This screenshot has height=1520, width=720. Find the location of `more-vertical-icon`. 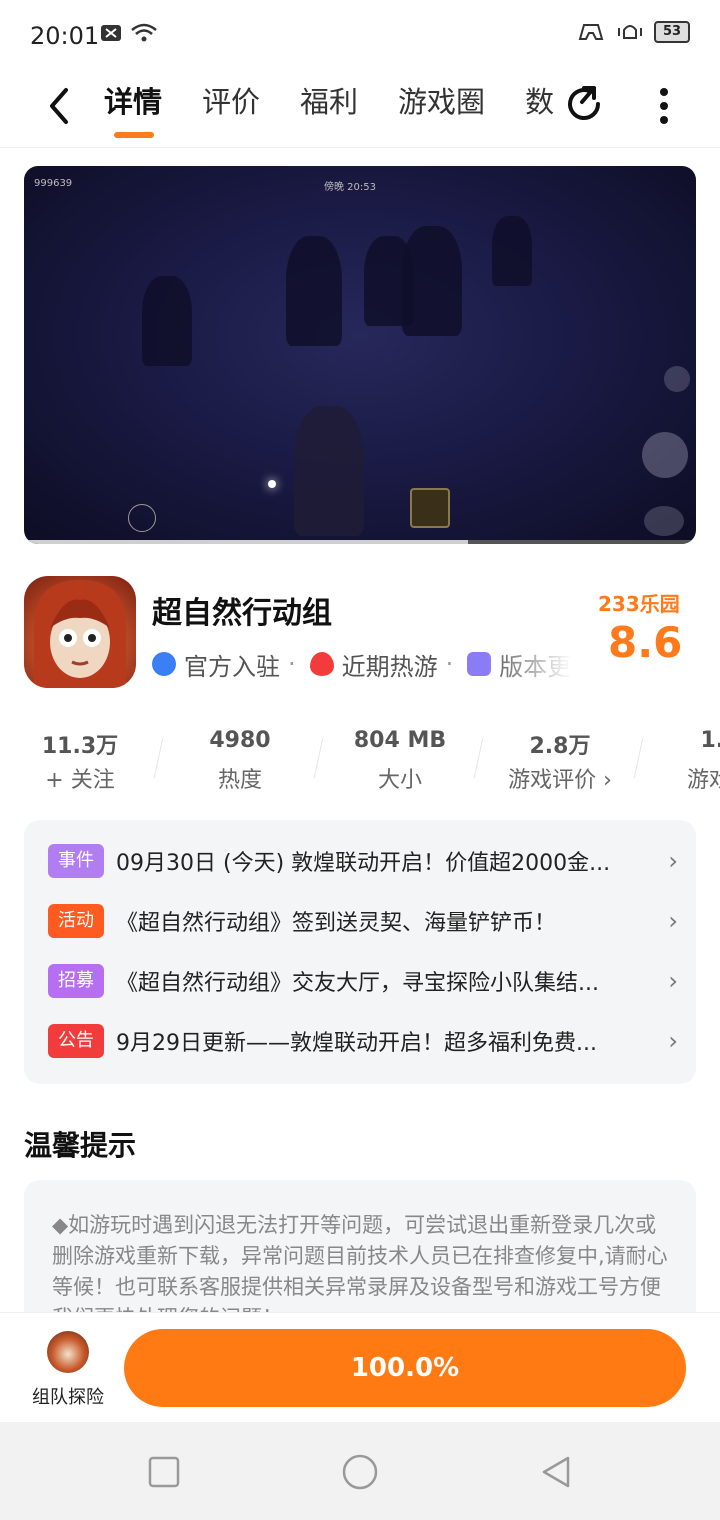

more-vertical-icon is located at coordinates (664, 106).